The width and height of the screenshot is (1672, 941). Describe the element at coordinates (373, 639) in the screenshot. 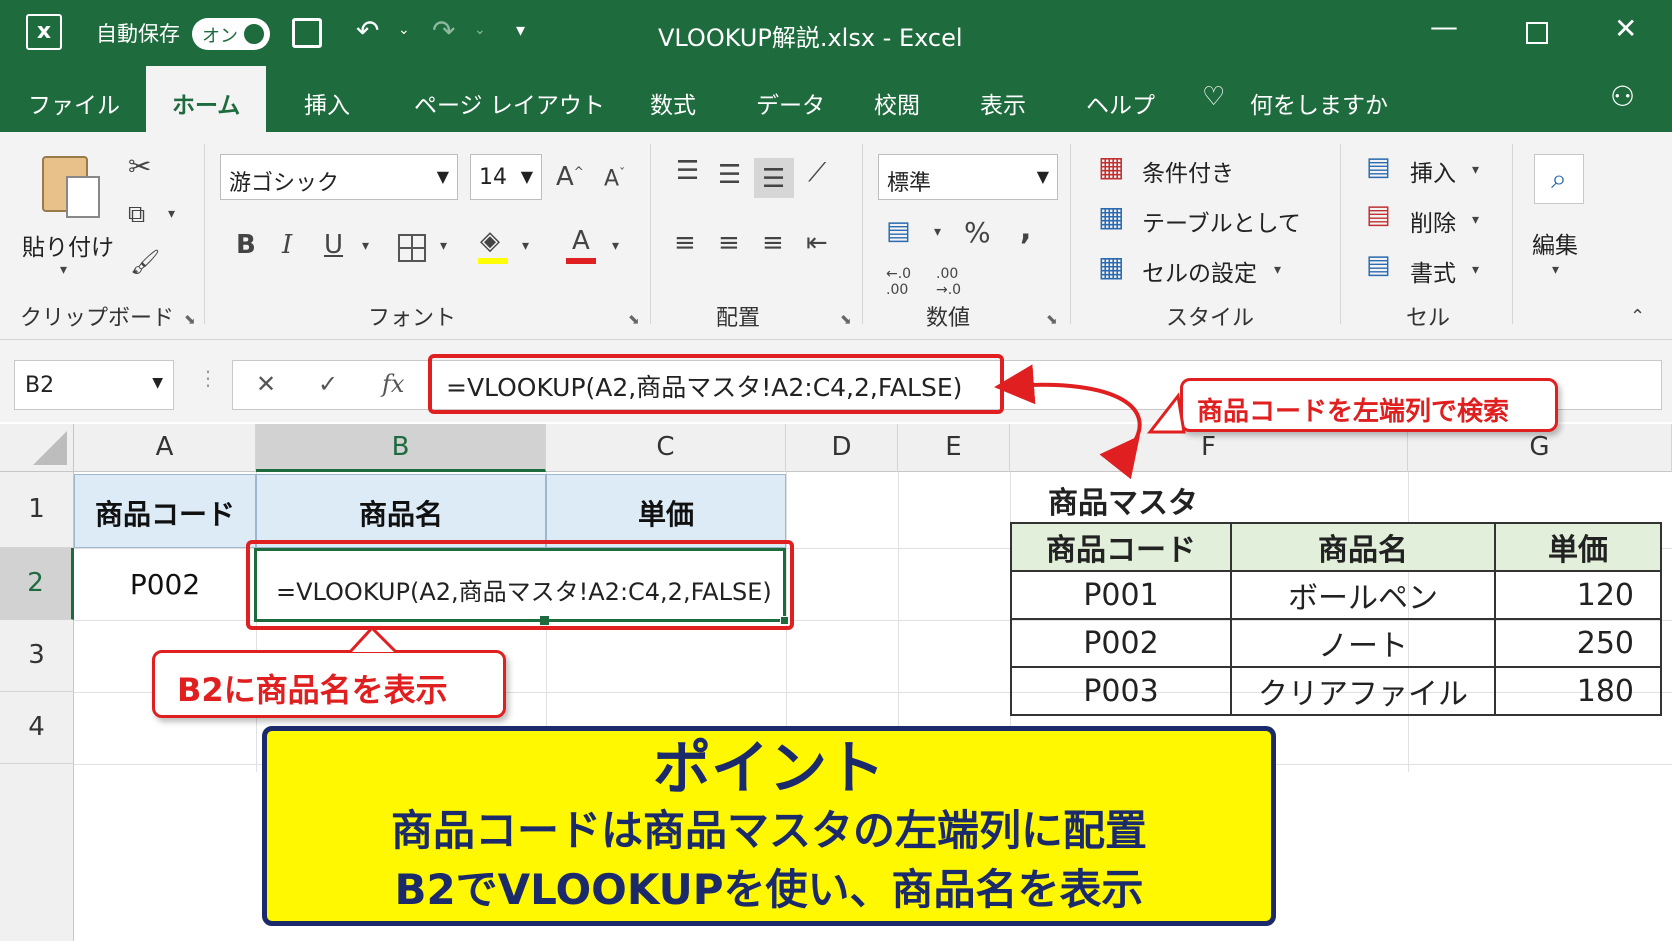

I see `callout-display-pointer` at that location.